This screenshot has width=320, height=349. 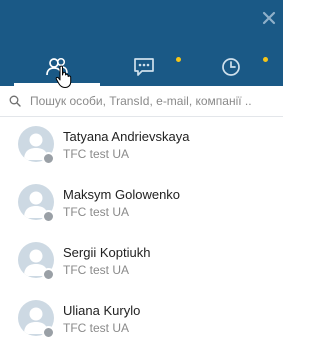 I want to click on search-input, so click(x=154, y=101).